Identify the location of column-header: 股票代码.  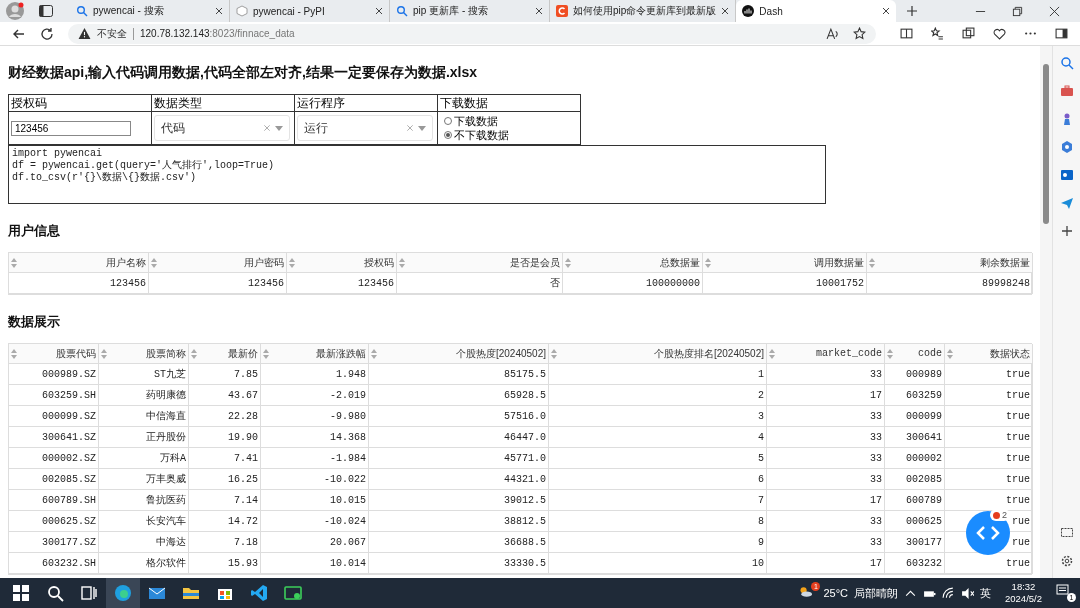
(54, 354).